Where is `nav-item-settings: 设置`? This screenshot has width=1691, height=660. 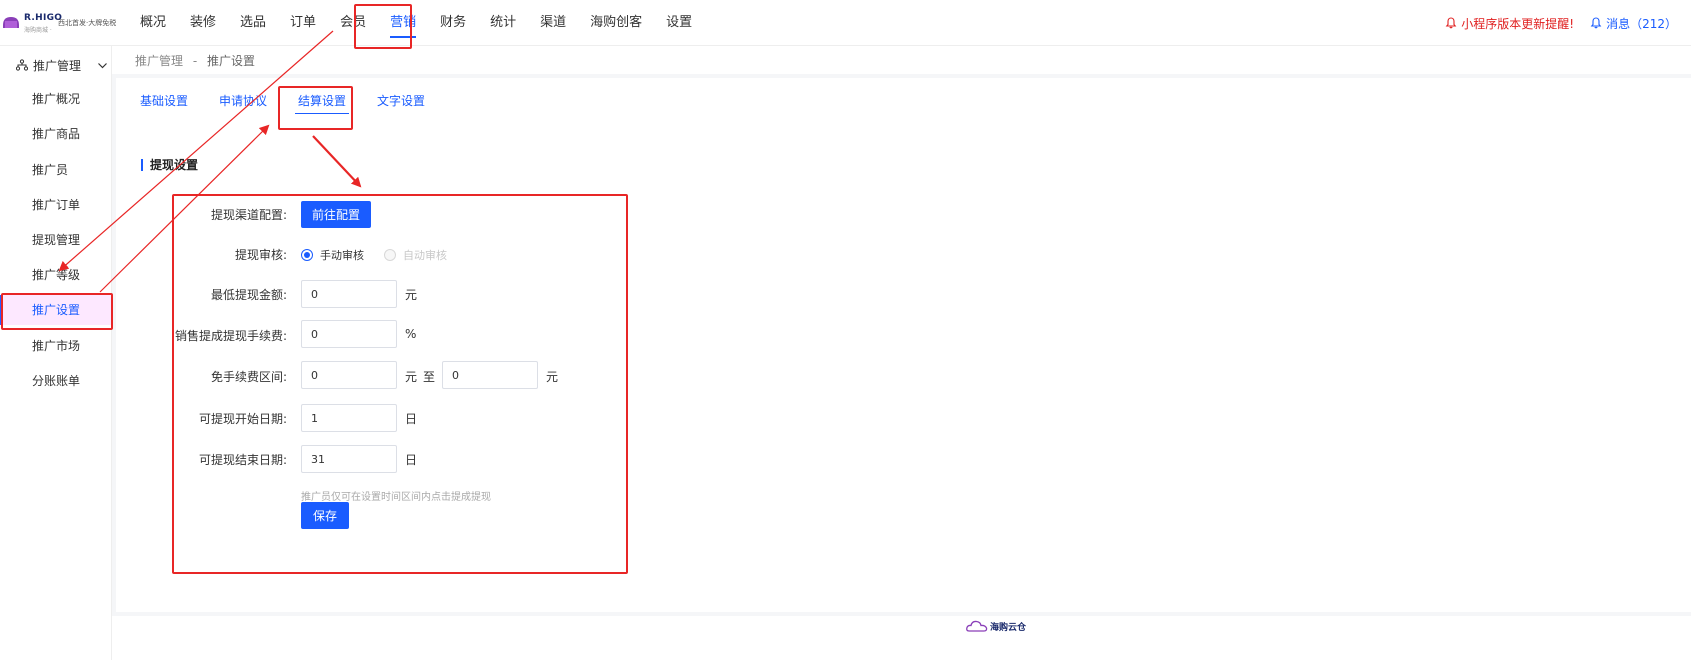
nav-item-settings: 设置 is located at coordinates (679, 23).